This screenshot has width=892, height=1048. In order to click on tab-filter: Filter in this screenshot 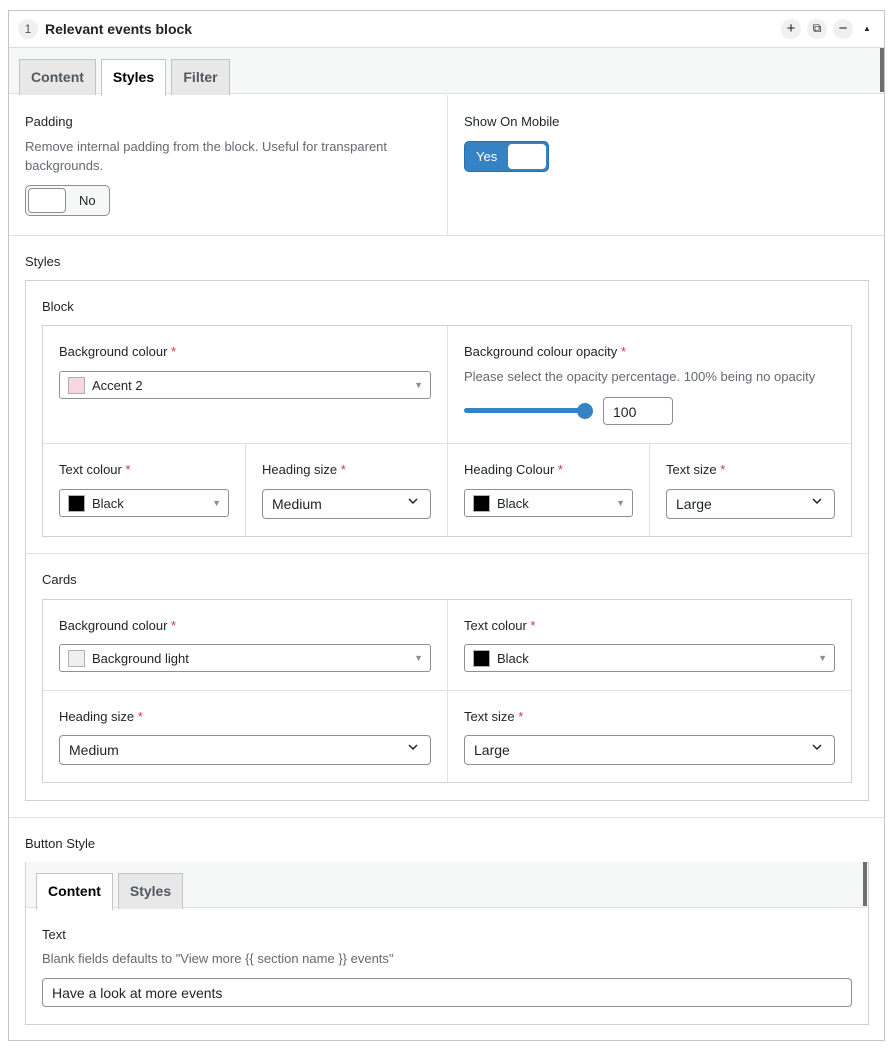, I will do `click(200, 77)`.